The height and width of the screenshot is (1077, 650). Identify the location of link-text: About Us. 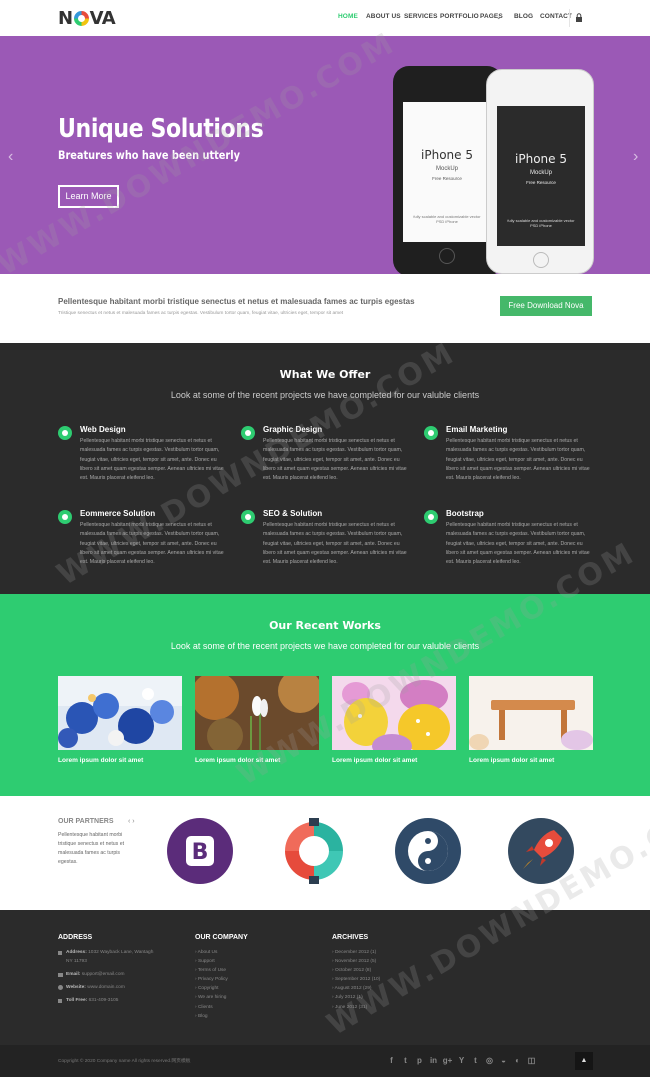
(208, 952).